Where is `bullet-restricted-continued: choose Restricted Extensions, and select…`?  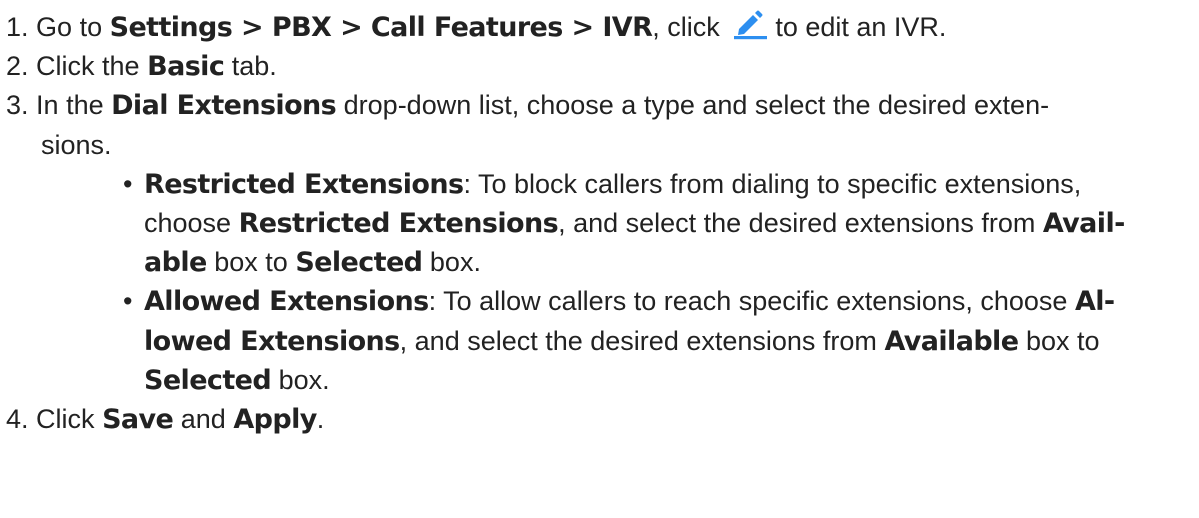 bullet-restricted-continued: choose Restricted Extensions, and select… is located at coordinates (599, 223).